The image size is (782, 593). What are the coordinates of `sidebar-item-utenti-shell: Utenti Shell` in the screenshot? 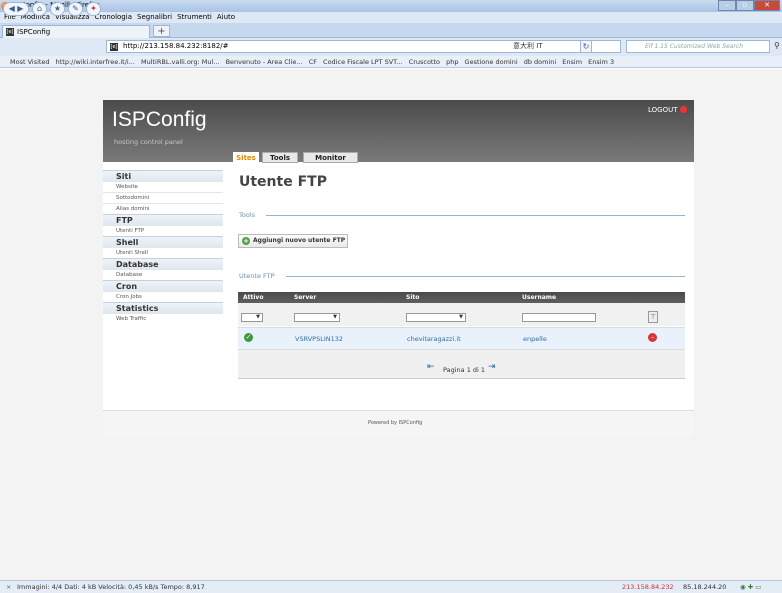 It's located at (163, 252).